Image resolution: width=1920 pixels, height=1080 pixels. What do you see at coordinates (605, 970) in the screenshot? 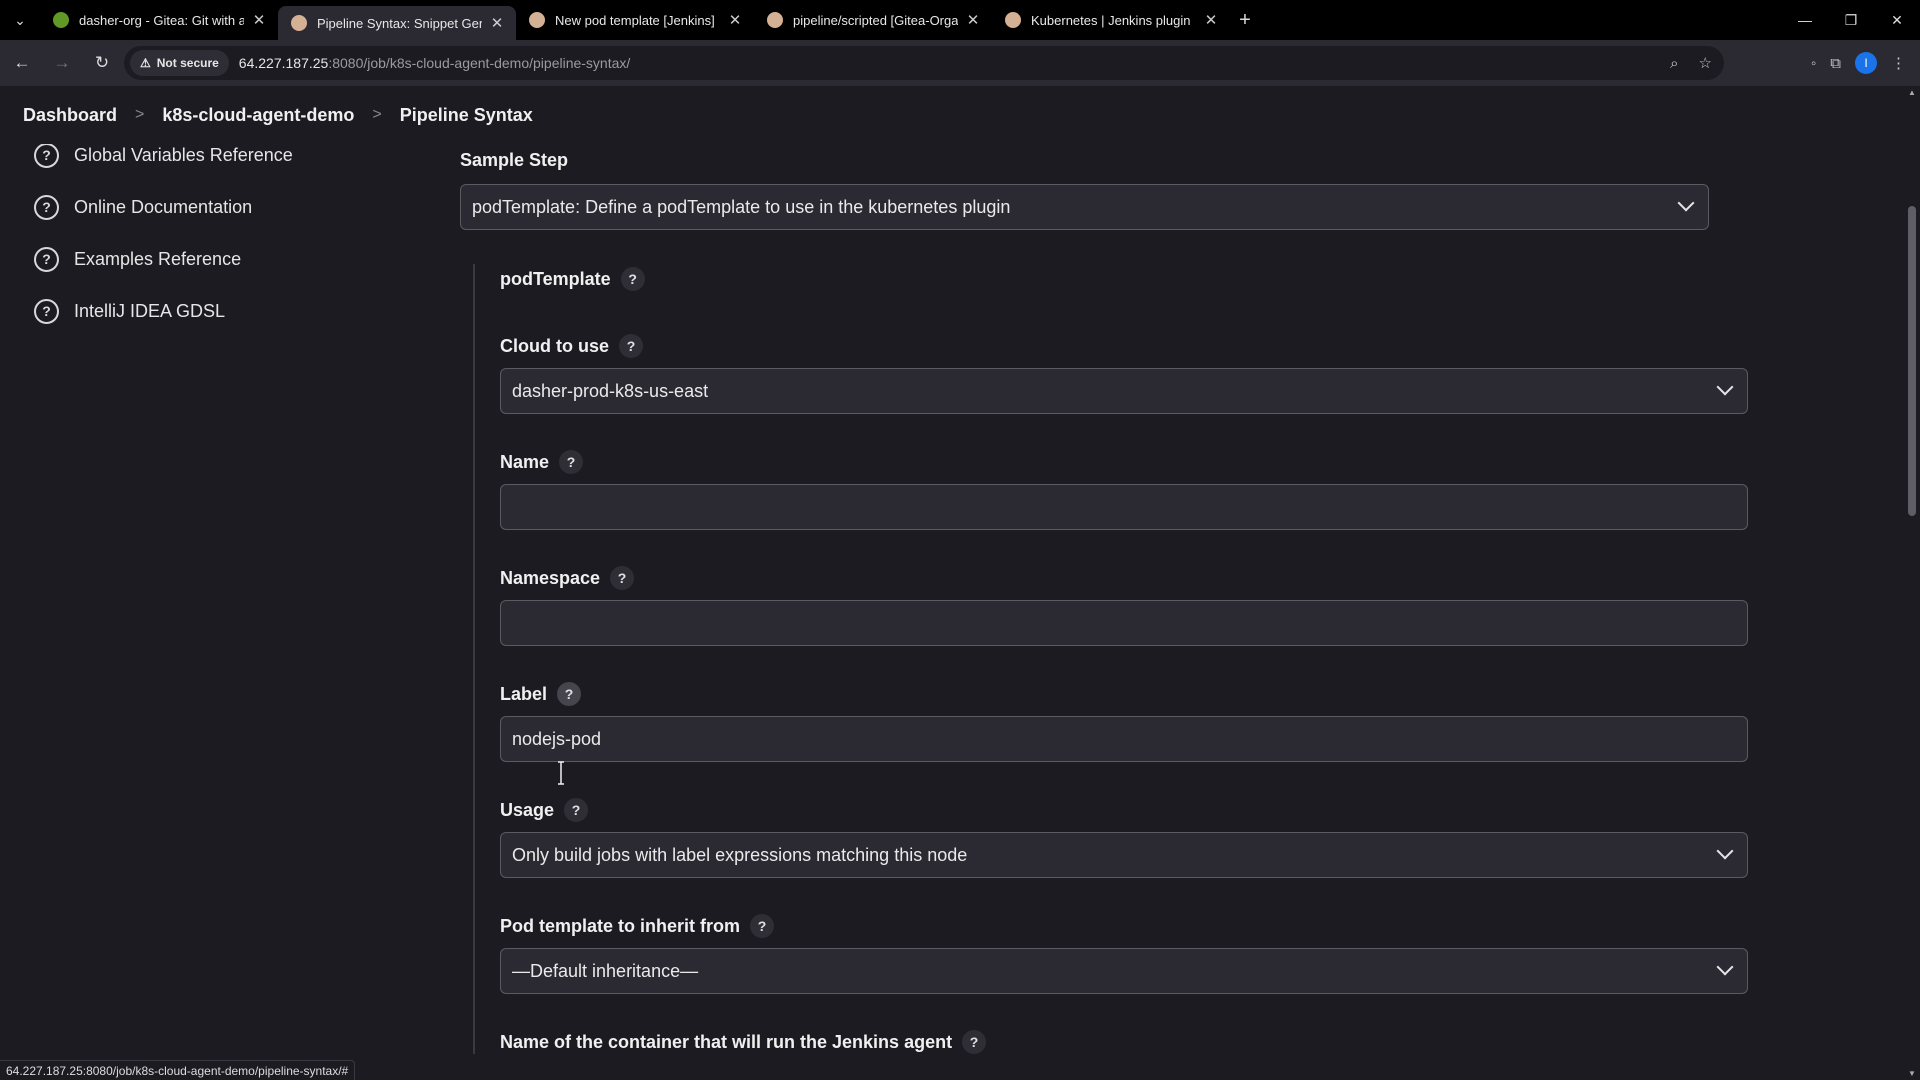
I see `inherit-value: —Default inheritance—` at bounding box center [605, 970].